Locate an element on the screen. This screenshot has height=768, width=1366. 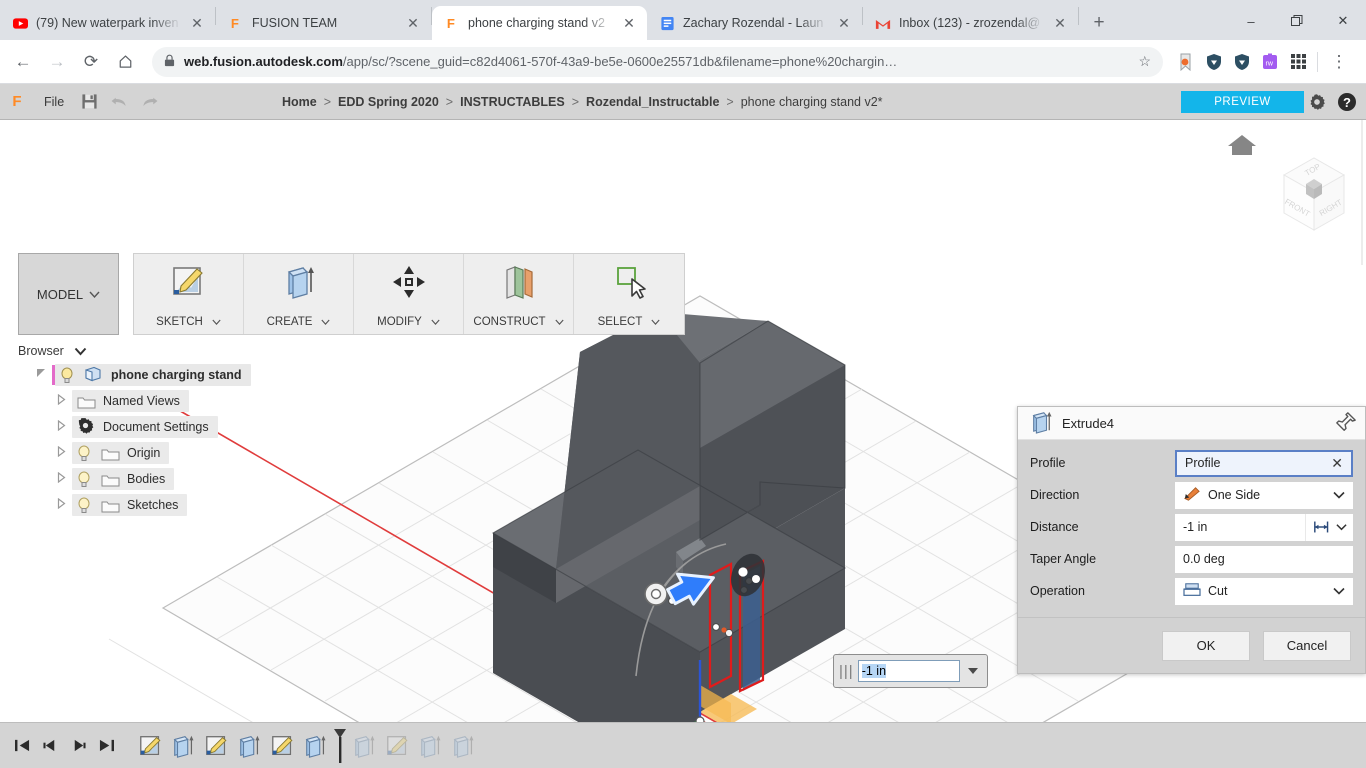
distance-value-field: -1 in is located at coordinates (1240, 527).